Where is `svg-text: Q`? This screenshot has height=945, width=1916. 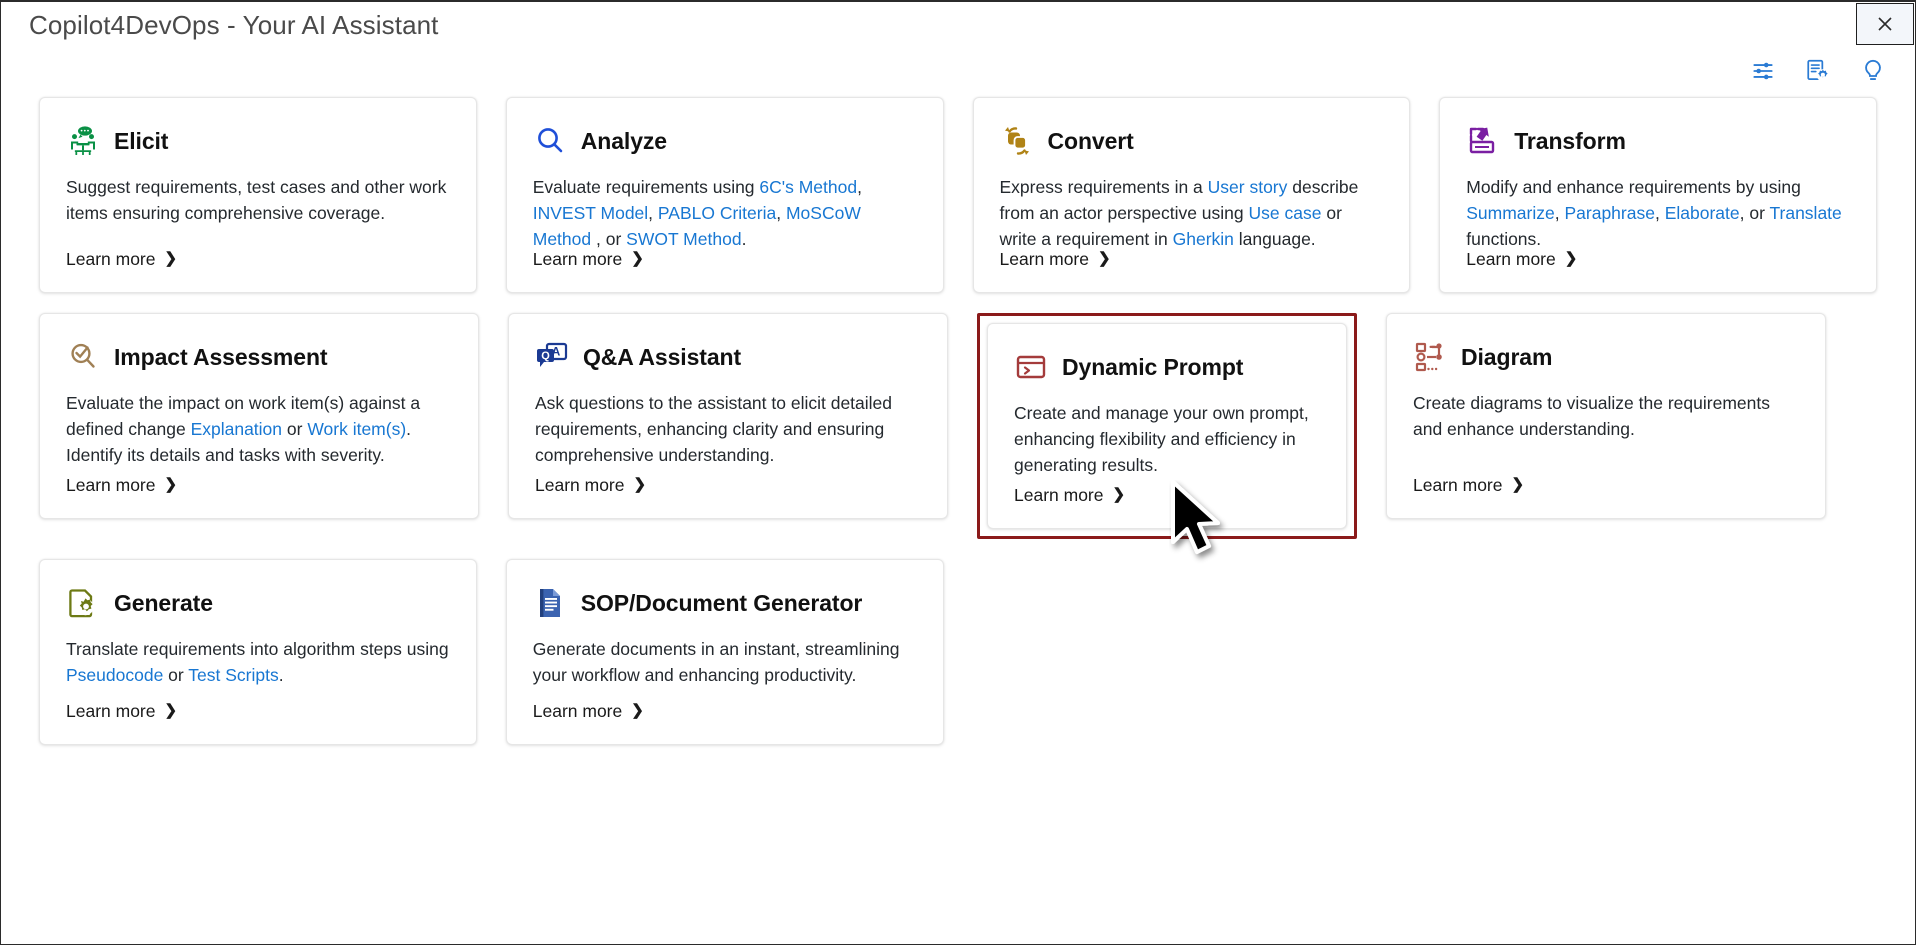 svg-text: Q is located at coordinates (545, 356).